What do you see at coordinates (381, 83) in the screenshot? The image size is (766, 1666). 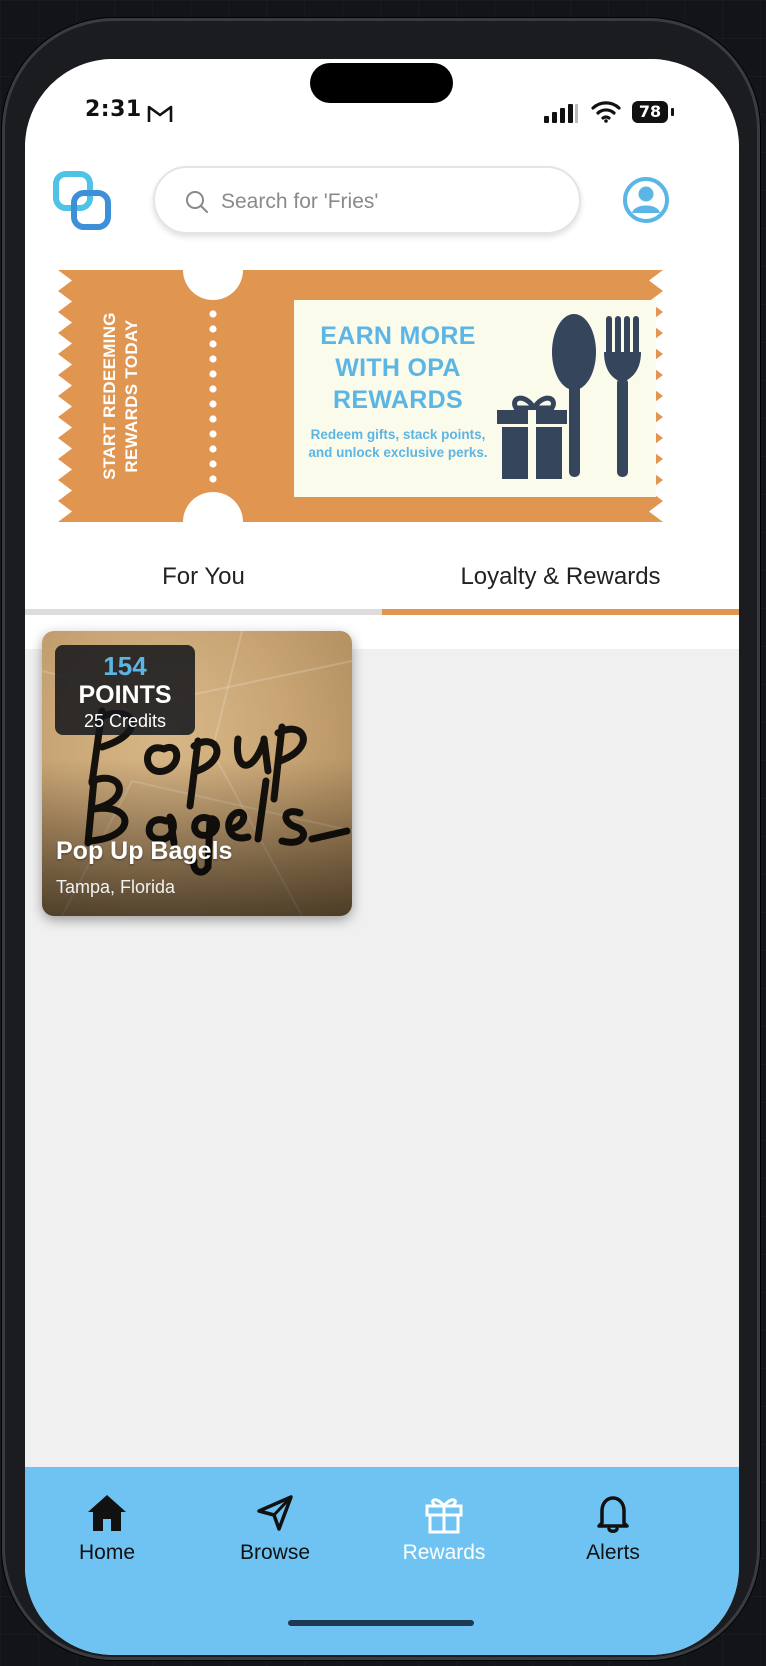 I see `dynamic-island` at bounding box center [381, 83].